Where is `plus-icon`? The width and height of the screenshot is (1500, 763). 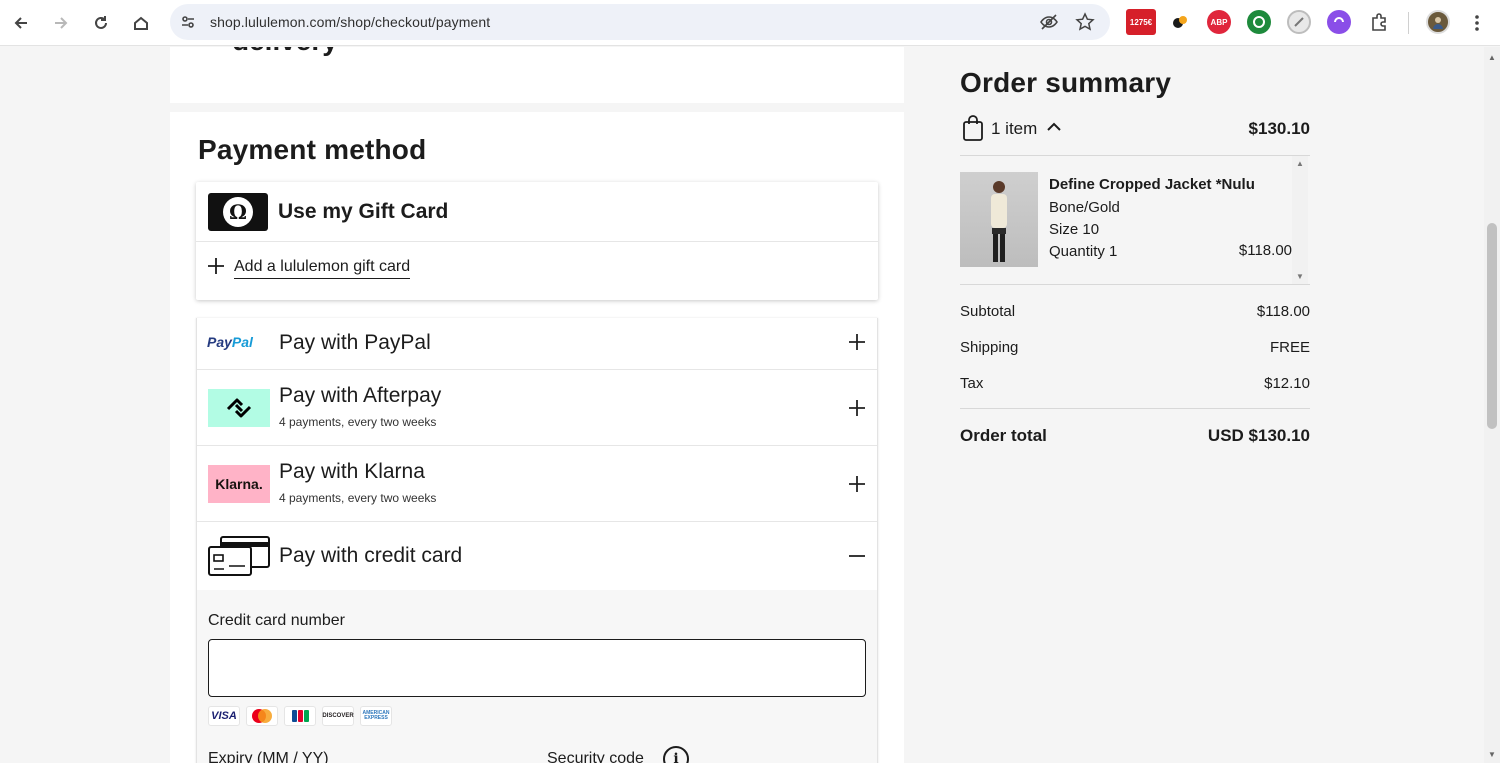
plus-icon is located at coordinates (219, 268).